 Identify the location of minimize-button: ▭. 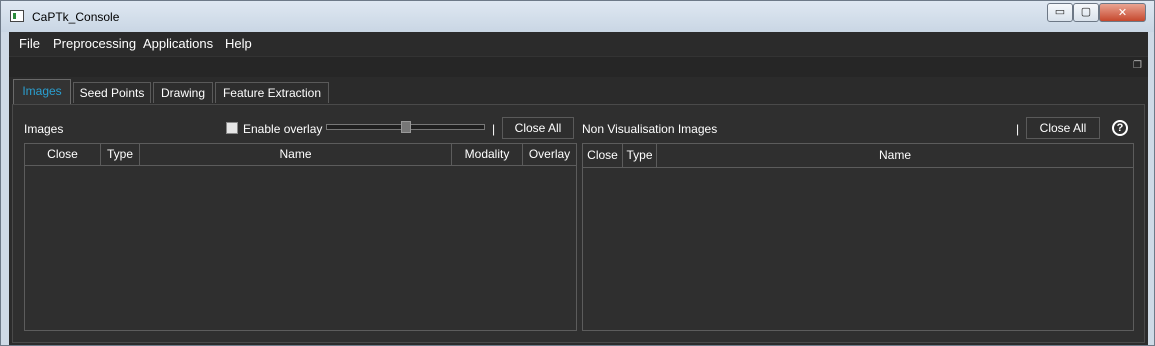
(1060, 12).